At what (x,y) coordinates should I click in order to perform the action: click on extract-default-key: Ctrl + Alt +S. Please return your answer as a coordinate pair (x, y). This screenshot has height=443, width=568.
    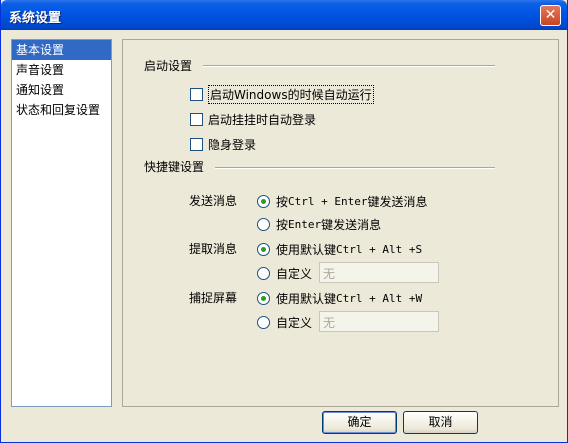
    Looking at the image, I should click on (379, 249).